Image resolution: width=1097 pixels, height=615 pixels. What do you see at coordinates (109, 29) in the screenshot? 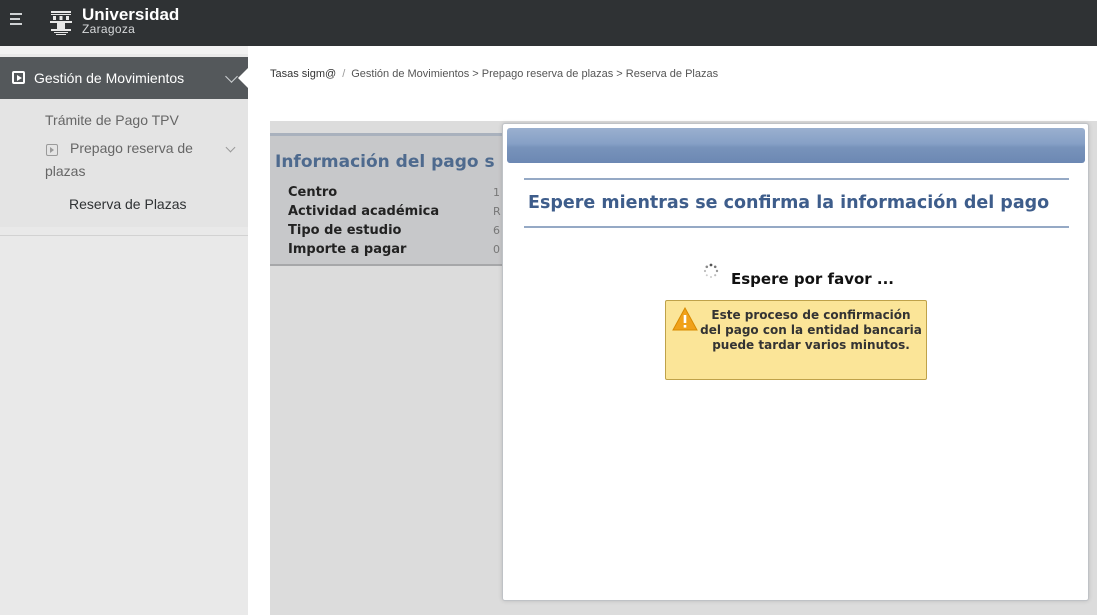
I see `logo-subtitle: Zaragoza` at bounding box center [109, 29].